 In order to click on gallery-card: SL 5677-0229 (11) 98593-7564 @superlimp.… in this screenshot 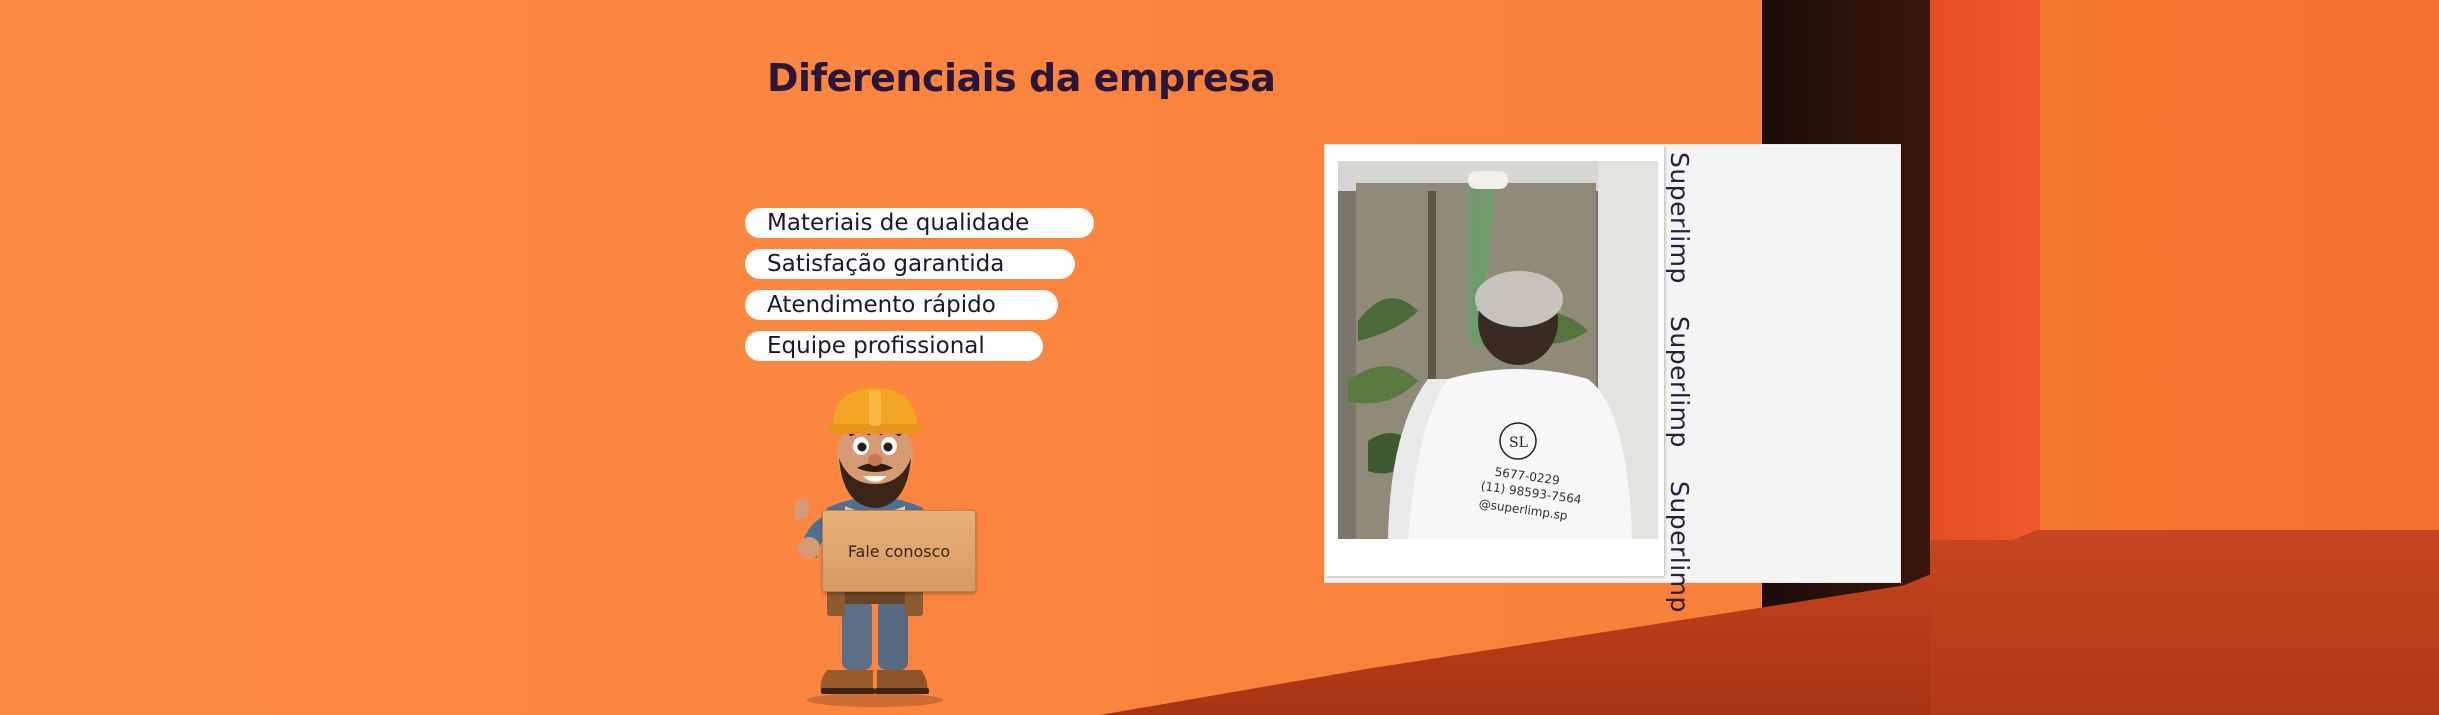, I will do `click(1612, 363)`.